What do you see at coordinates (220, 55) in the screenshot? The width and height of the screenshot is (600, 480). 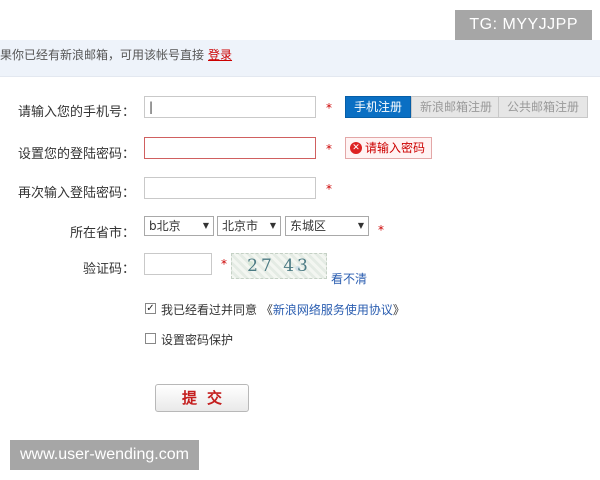 I see `login-link: 登录` at bounding box center [220, 55].